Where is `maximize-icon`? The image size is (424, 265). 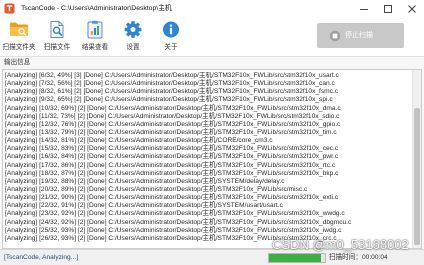 maximize-icon is located at coordinates (388, 9).